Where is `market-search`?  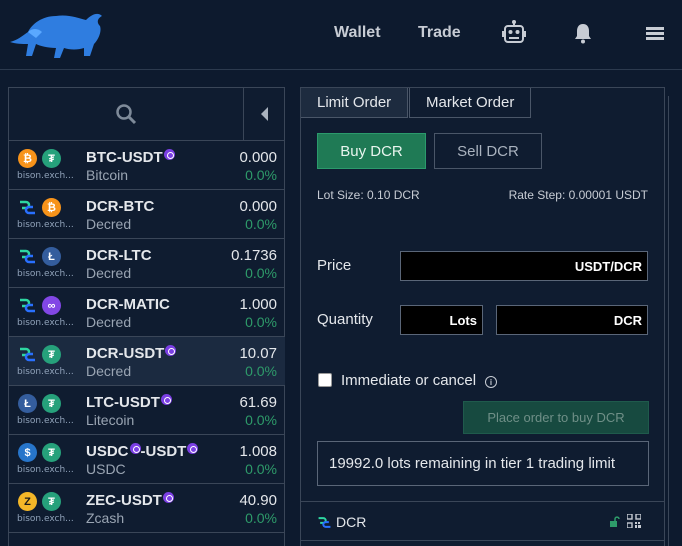
market-search is located at coordinates (126, 114).